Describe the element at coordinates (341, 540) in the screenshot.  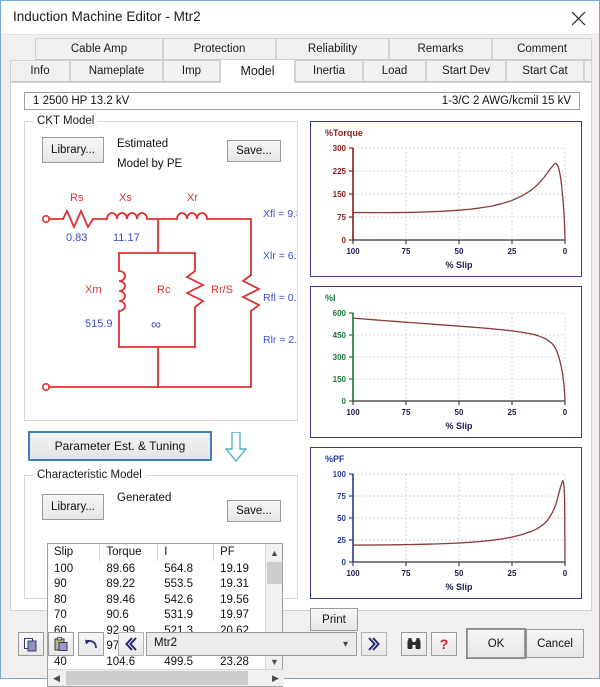
I see `y-tick-label: 25` at that location.